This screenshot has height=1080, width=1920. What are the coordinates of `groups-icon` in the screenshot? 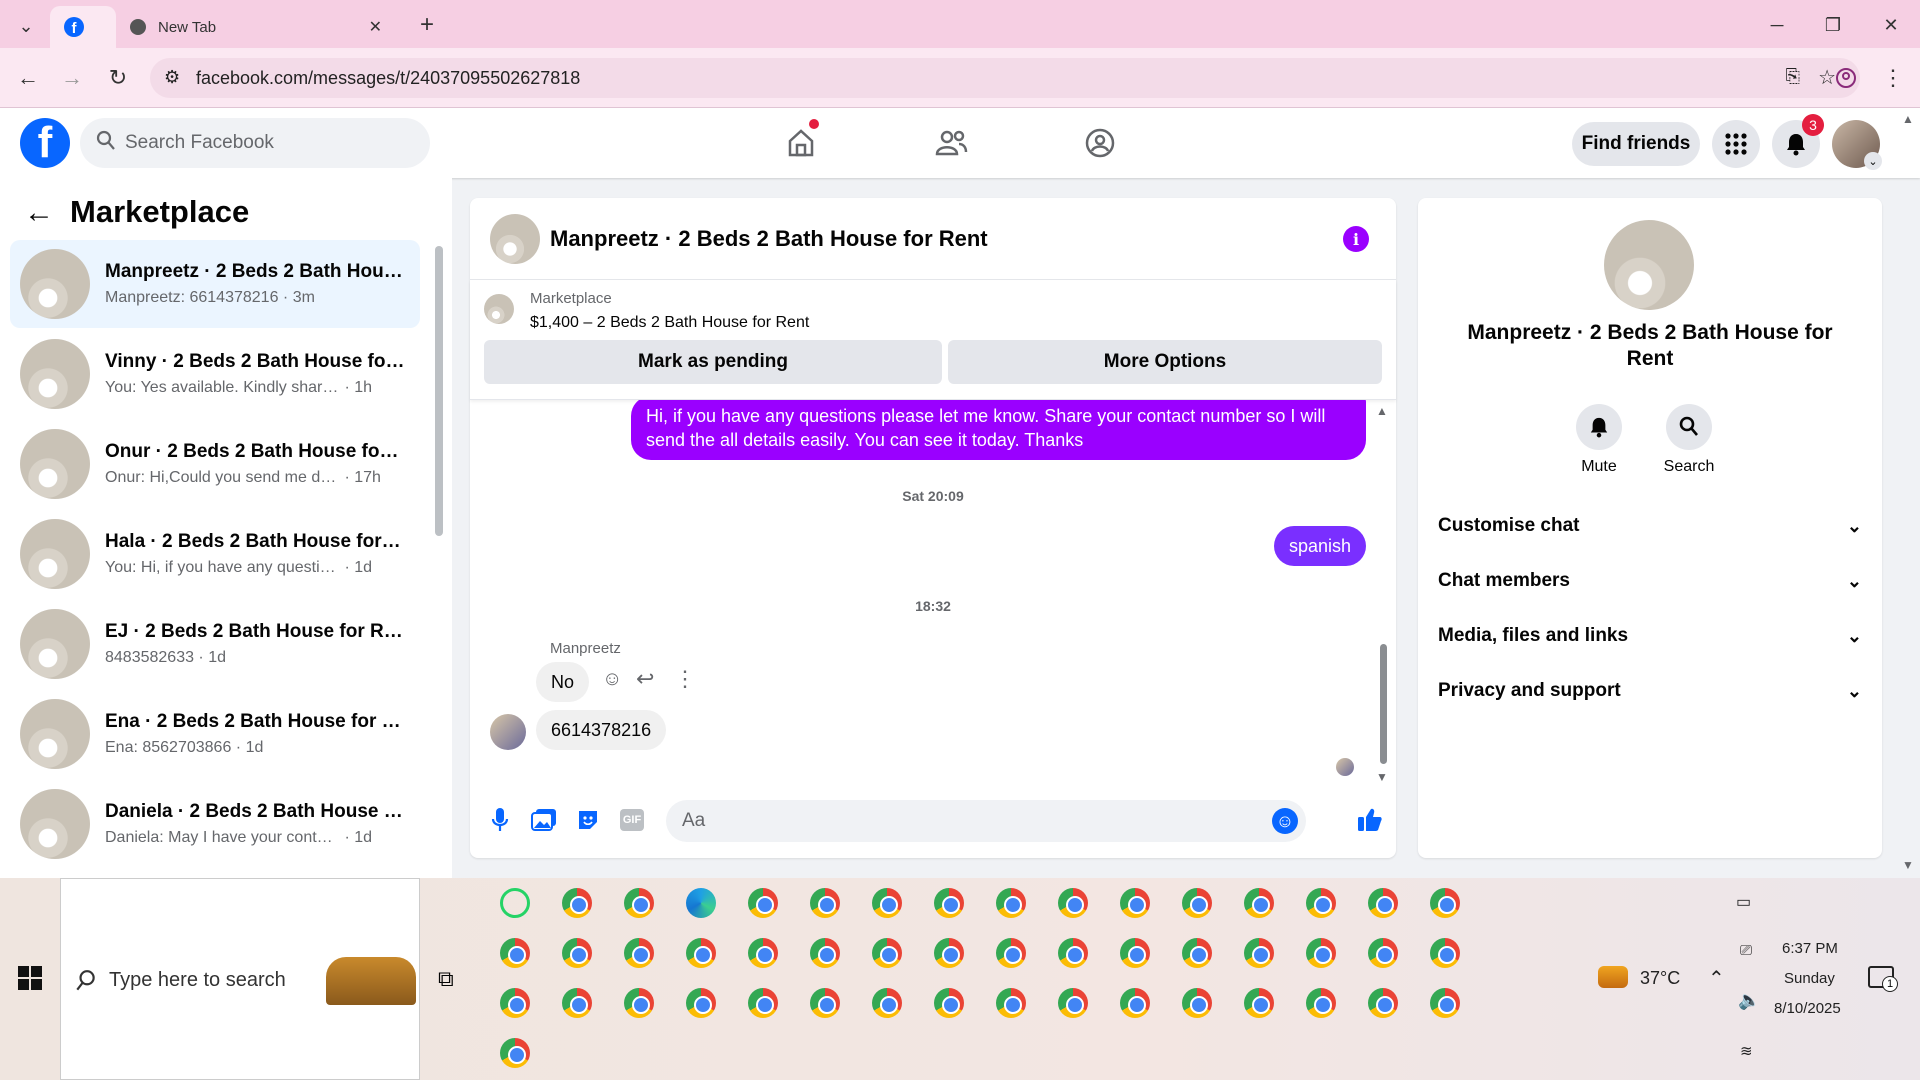 It's located at (1100, 143).